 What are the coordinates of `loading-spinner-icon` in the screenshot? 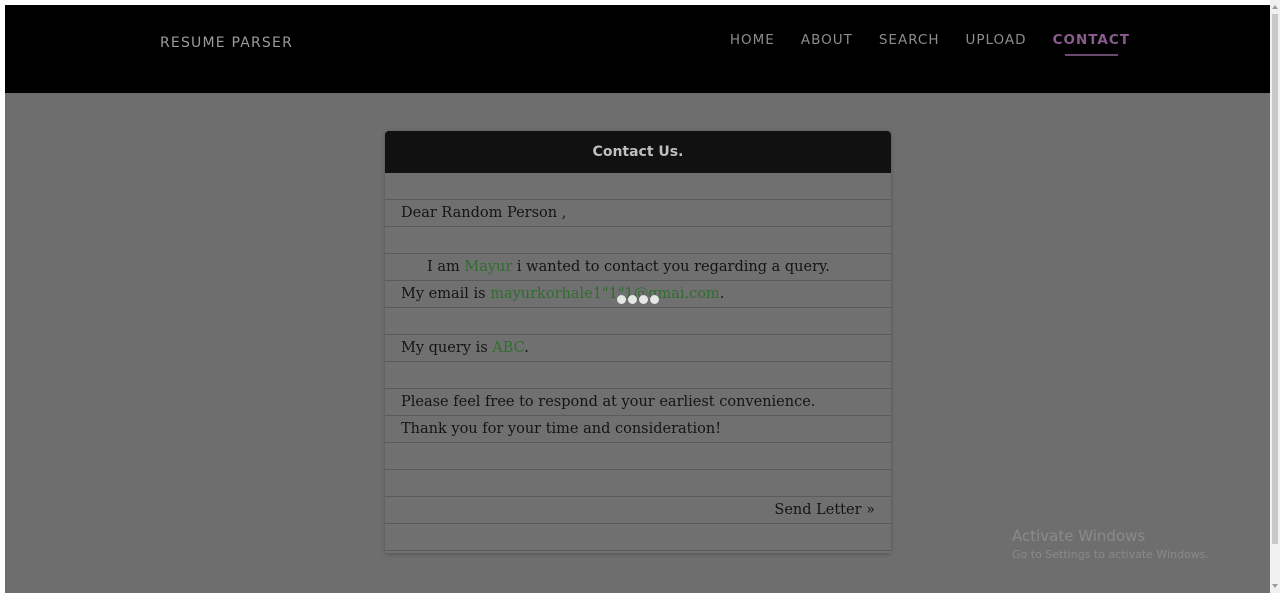 It's located at (638, 299).